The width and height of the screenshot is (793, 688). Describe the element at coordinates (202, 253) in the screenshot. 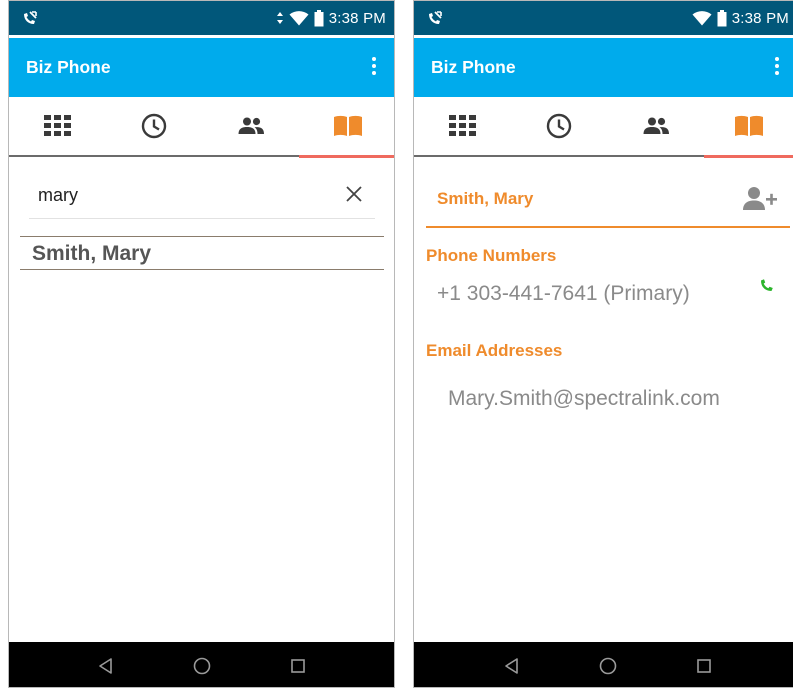

I see `search-result-item: Smith, Mary` at that location.